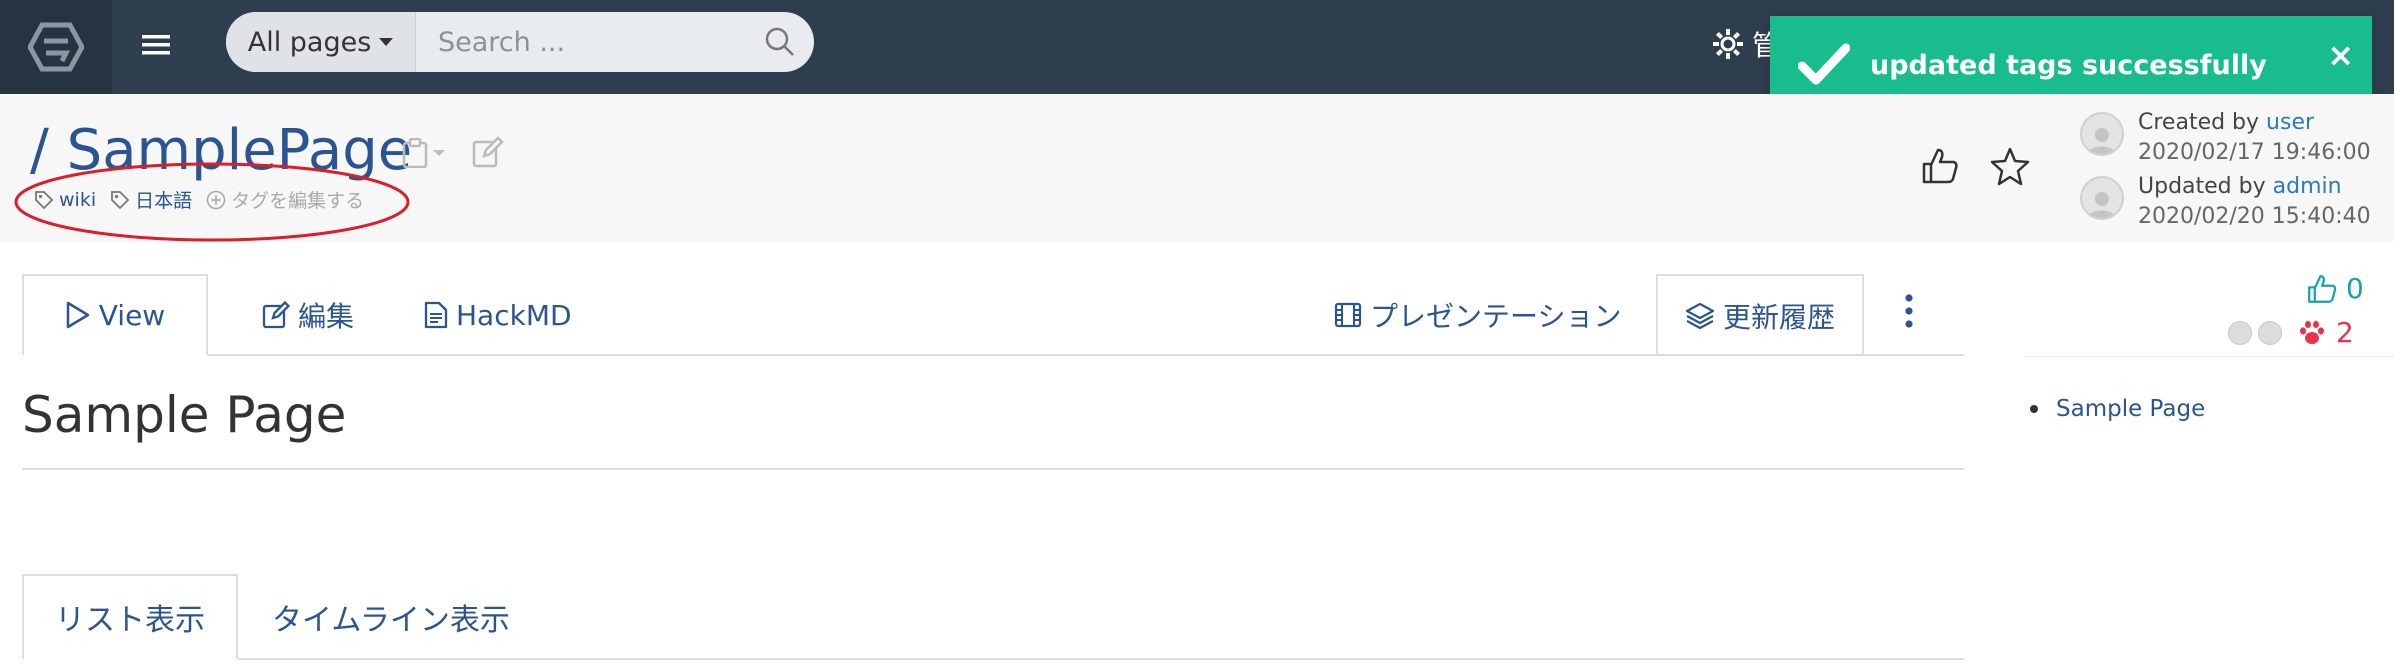 This screenshot has height=665, width=2394. Describe the element at coordinates (1700, 316) in the screenshot. I see `layers-icon` at that location.